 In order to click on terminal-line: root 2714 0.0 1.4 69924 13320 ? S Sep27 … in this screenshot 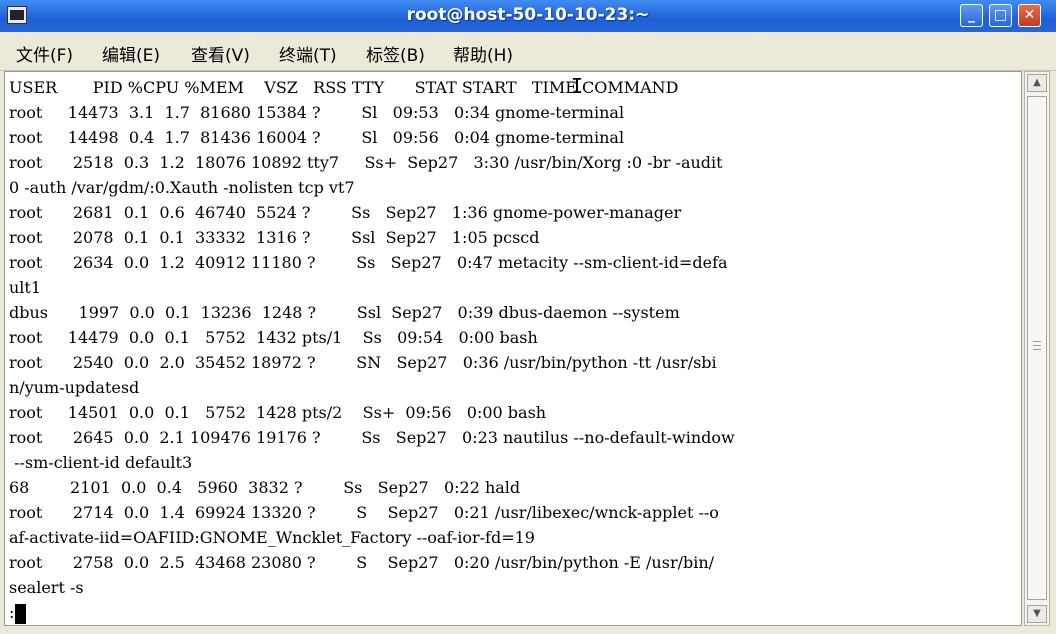, I will do `click(364, 512)`.